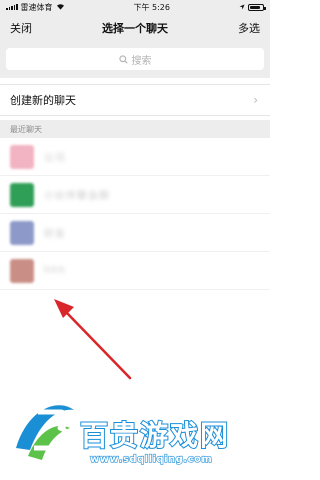 This screenshot has height=480, width=320. I want to click on watermark-url: www.sdqlliqing.com, so click(151, 459).